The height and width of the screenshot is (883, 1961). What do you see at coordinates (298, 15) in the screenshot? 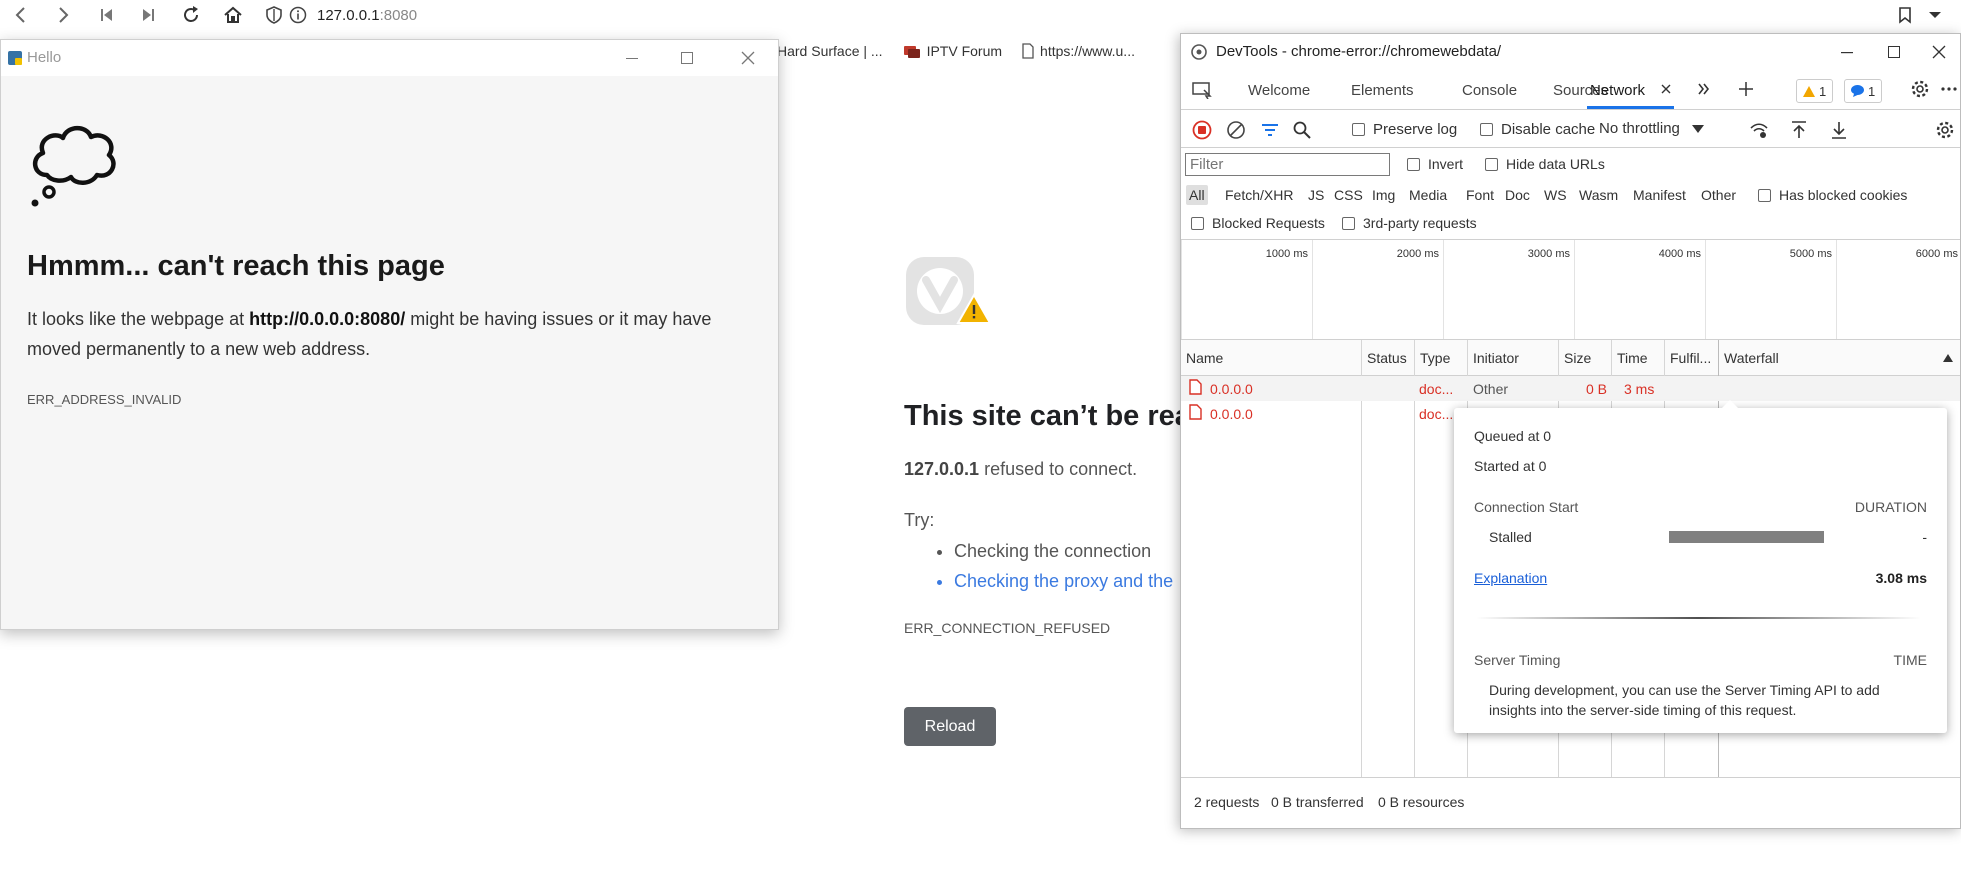
I see `site-info-button` at bounding box center [298, 15].